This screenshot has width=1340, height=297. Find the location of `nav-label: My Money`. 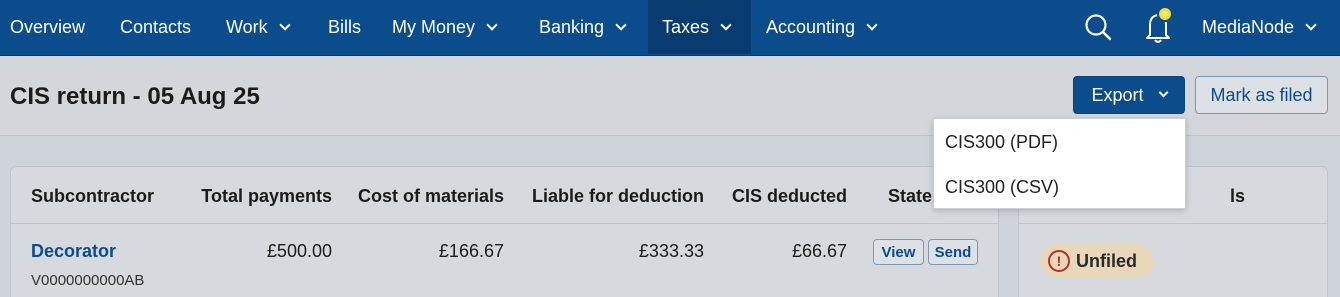

nav-label: My Money is located at coordinates (434, 26).